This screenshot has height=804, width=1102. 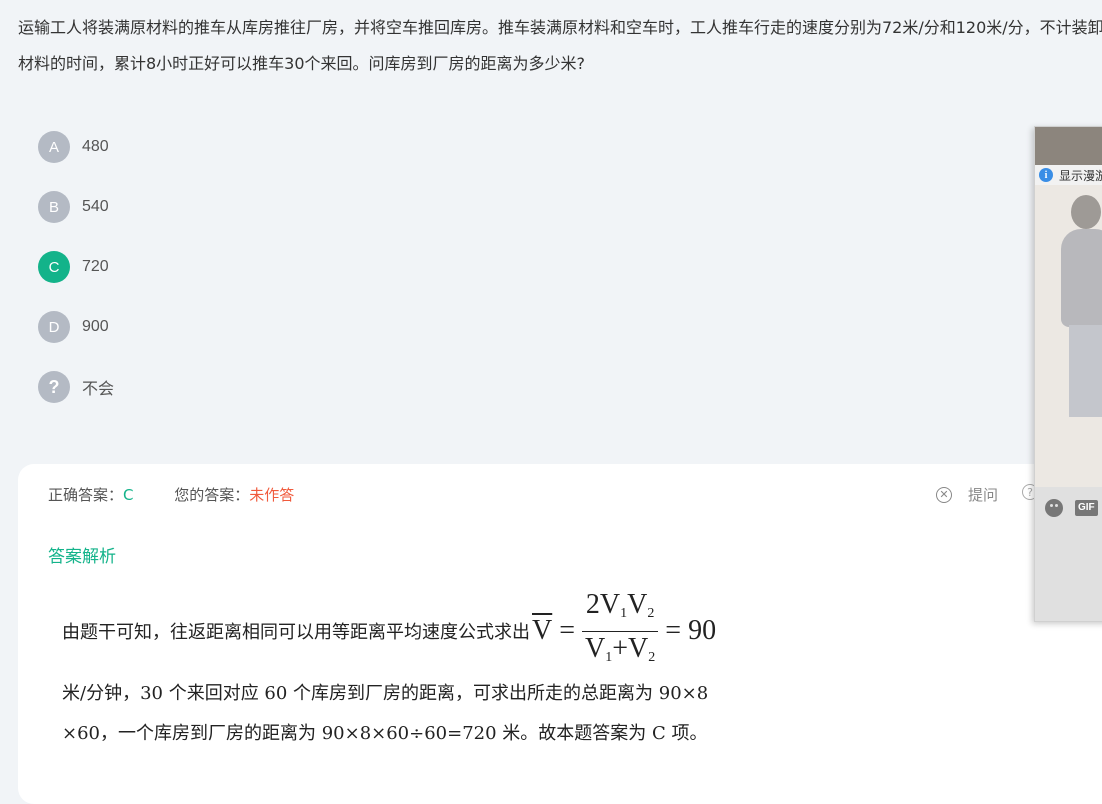 I want to click on correct-answer-label: 正确答案：, so click(x=86, y=495).